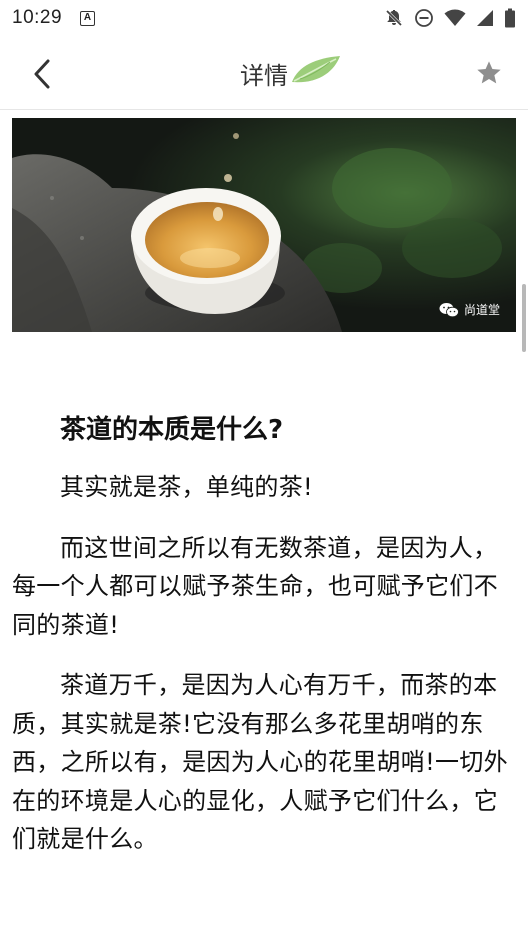 Image resolution: width=528 pixels, height=940 pixels. What do you see at coordinates (264, 76) in the screenshot?
I see `page-title-text: 详情` at bounding box center [264, 76].